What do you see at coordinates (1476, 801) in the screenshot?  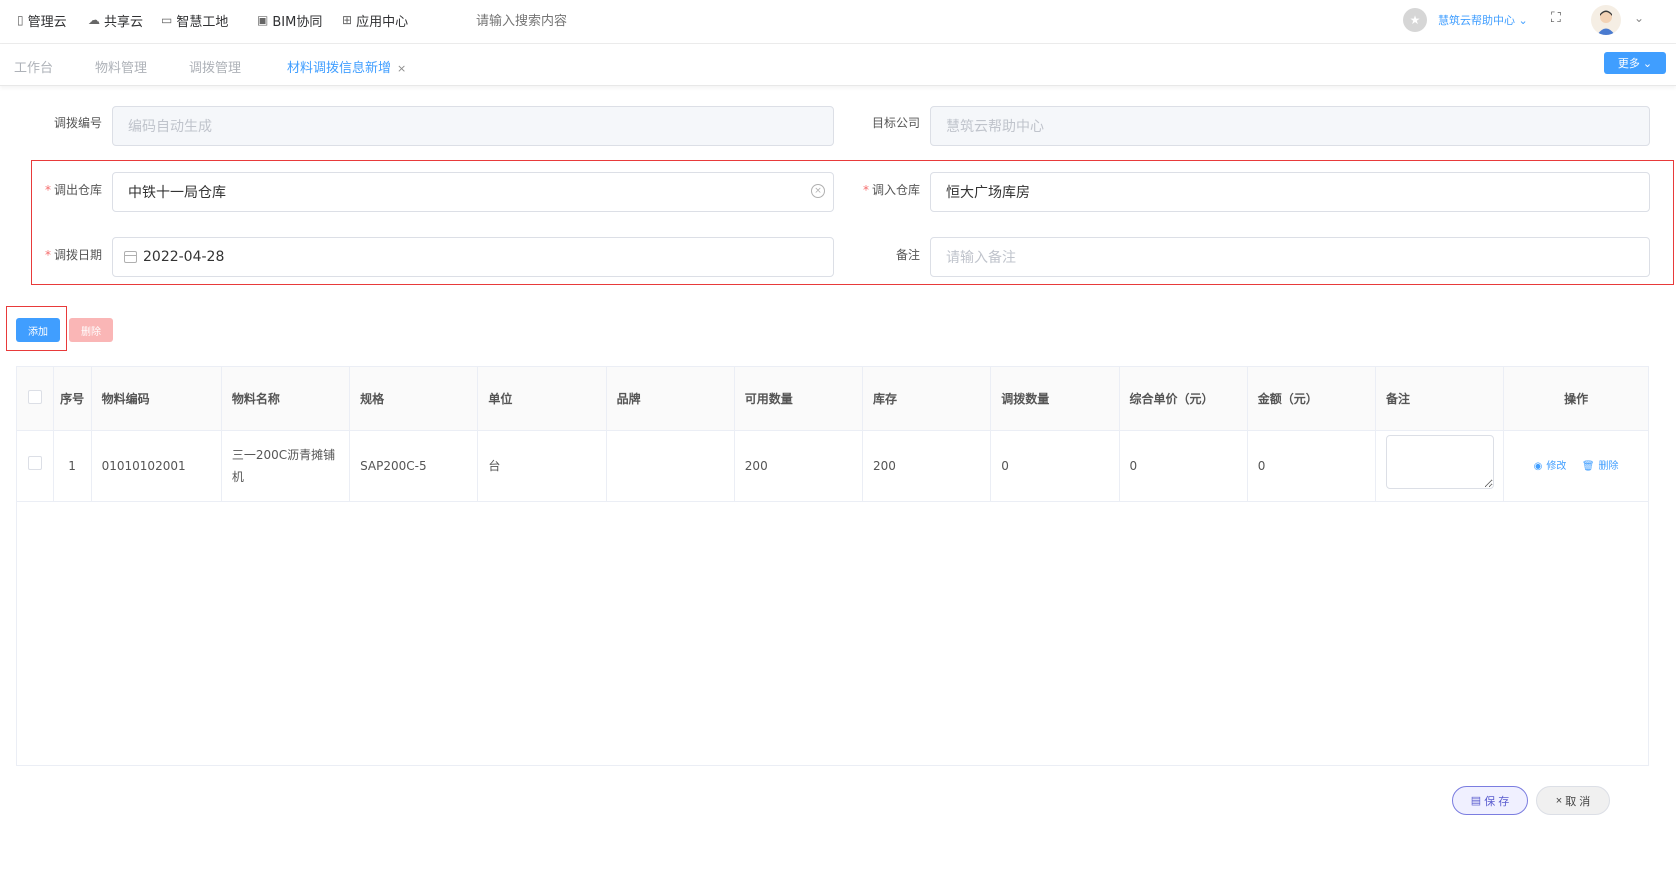 I see `document-icon: ▤` at bounding box center [1476, 801].